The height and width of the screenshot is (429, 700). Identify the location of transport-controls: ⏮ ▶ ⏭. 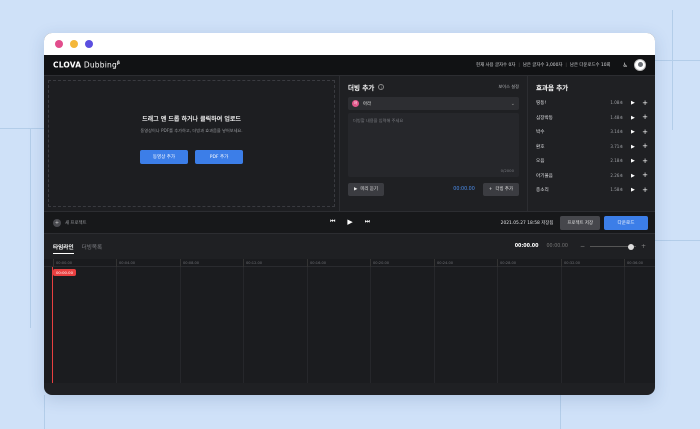
(350, 222).